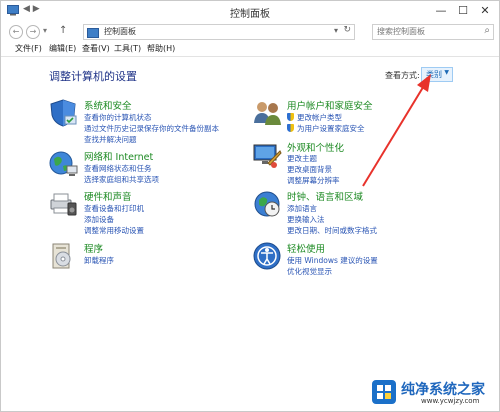 This screenshot has height=412, width=500. Describe the element at coordinates (463, 10) in the screenshot. I see `maximize-button: ☐` at that location.